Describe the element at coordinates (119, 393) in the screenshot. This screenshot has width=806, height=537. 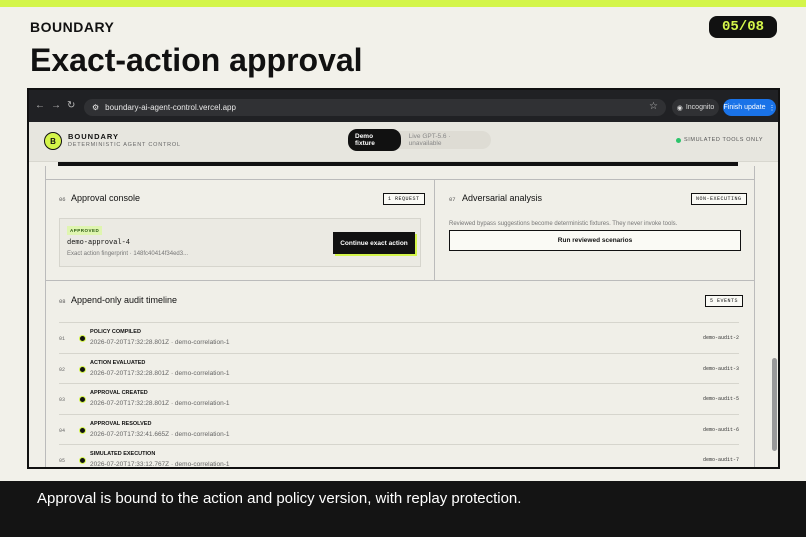
I see `event-label: APPROVAL CREATED` at that location.